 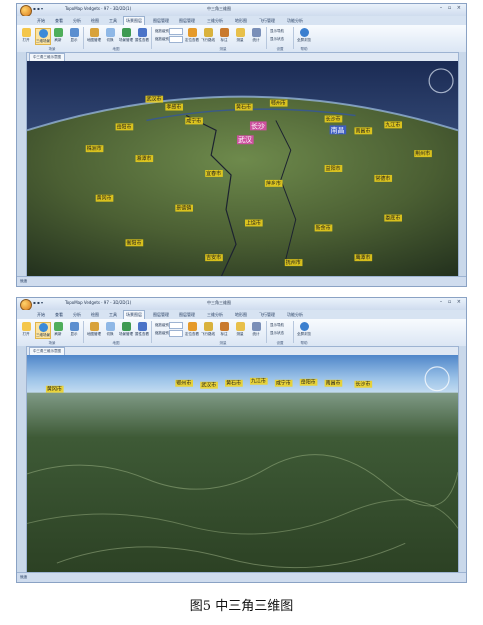 What do you see at coordinates (214, 173) in the screenshot?
I see `city-label: 宜春市` at bounding box center [214, 173].